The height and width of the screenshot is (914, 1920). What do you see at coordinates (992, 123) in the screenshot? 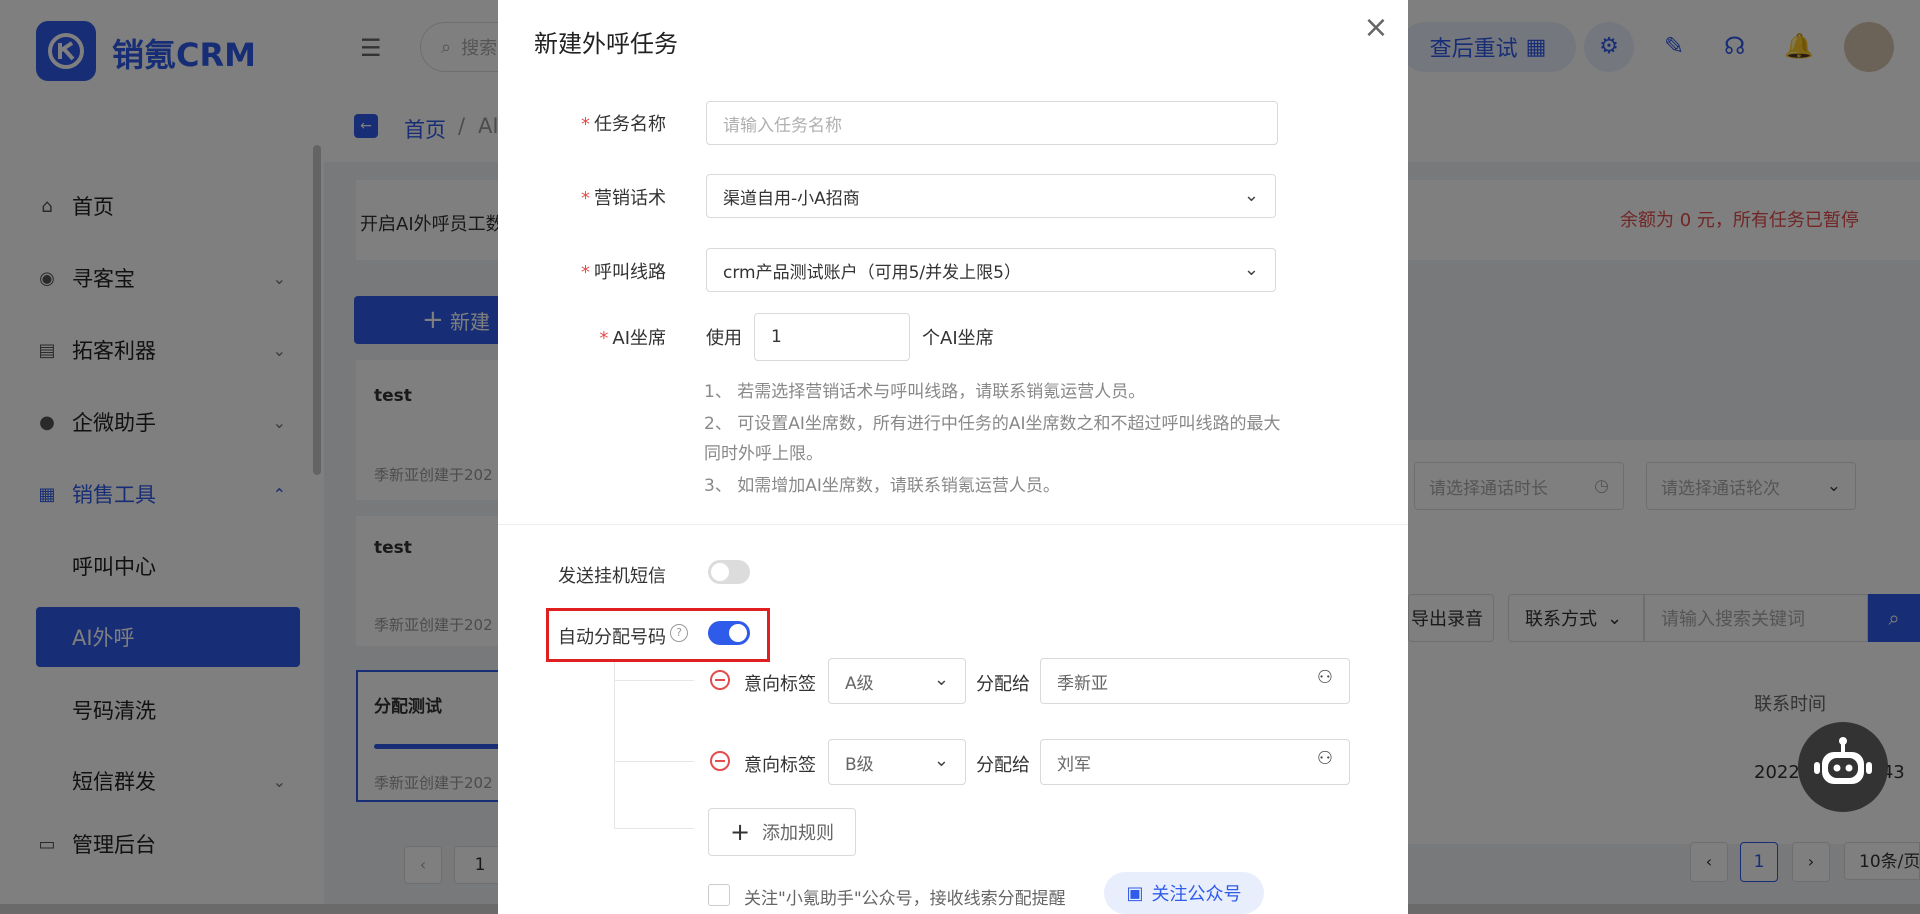
I see `task-name-input: 请输入任务名称` at bounding box center [992, 123].